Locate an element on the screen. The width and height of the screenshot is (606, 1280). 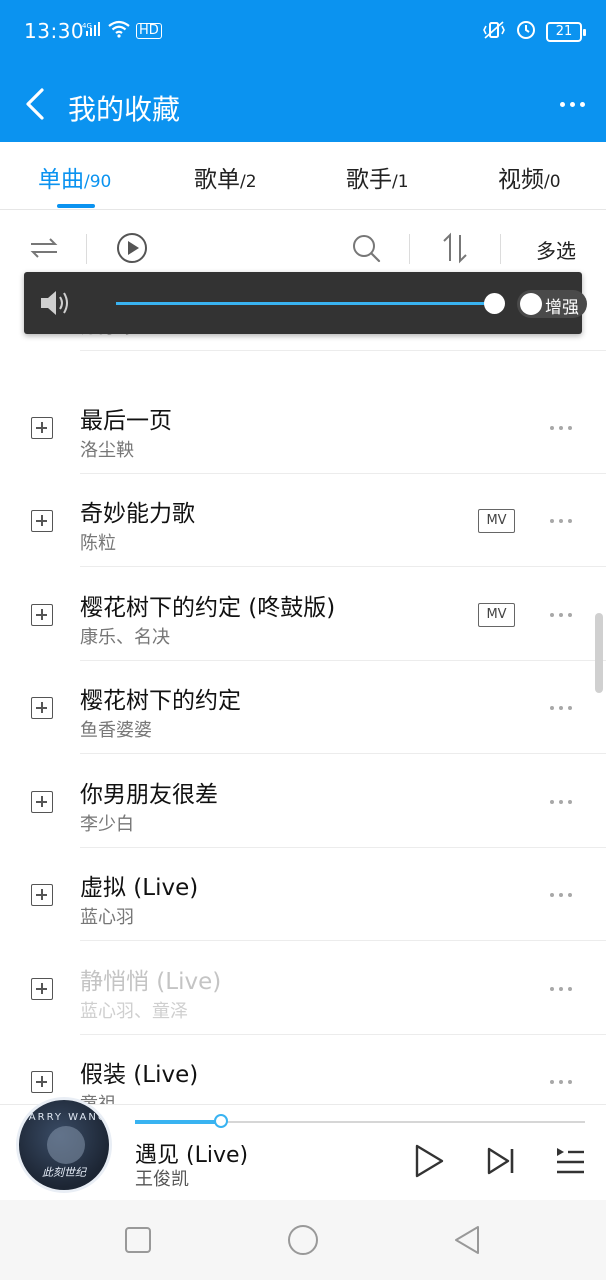
song-title: 樱花树下的约定 is located at coordinates (160, 701).